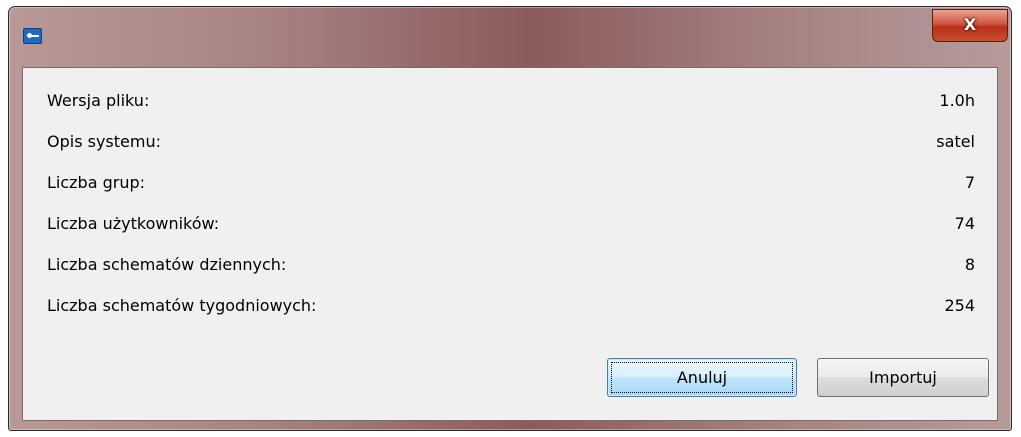  Describe the element at coordinates (511, 100) in the screenshot. I see `info-row-file-version: Wersja pliku: 1.0h` at that location.